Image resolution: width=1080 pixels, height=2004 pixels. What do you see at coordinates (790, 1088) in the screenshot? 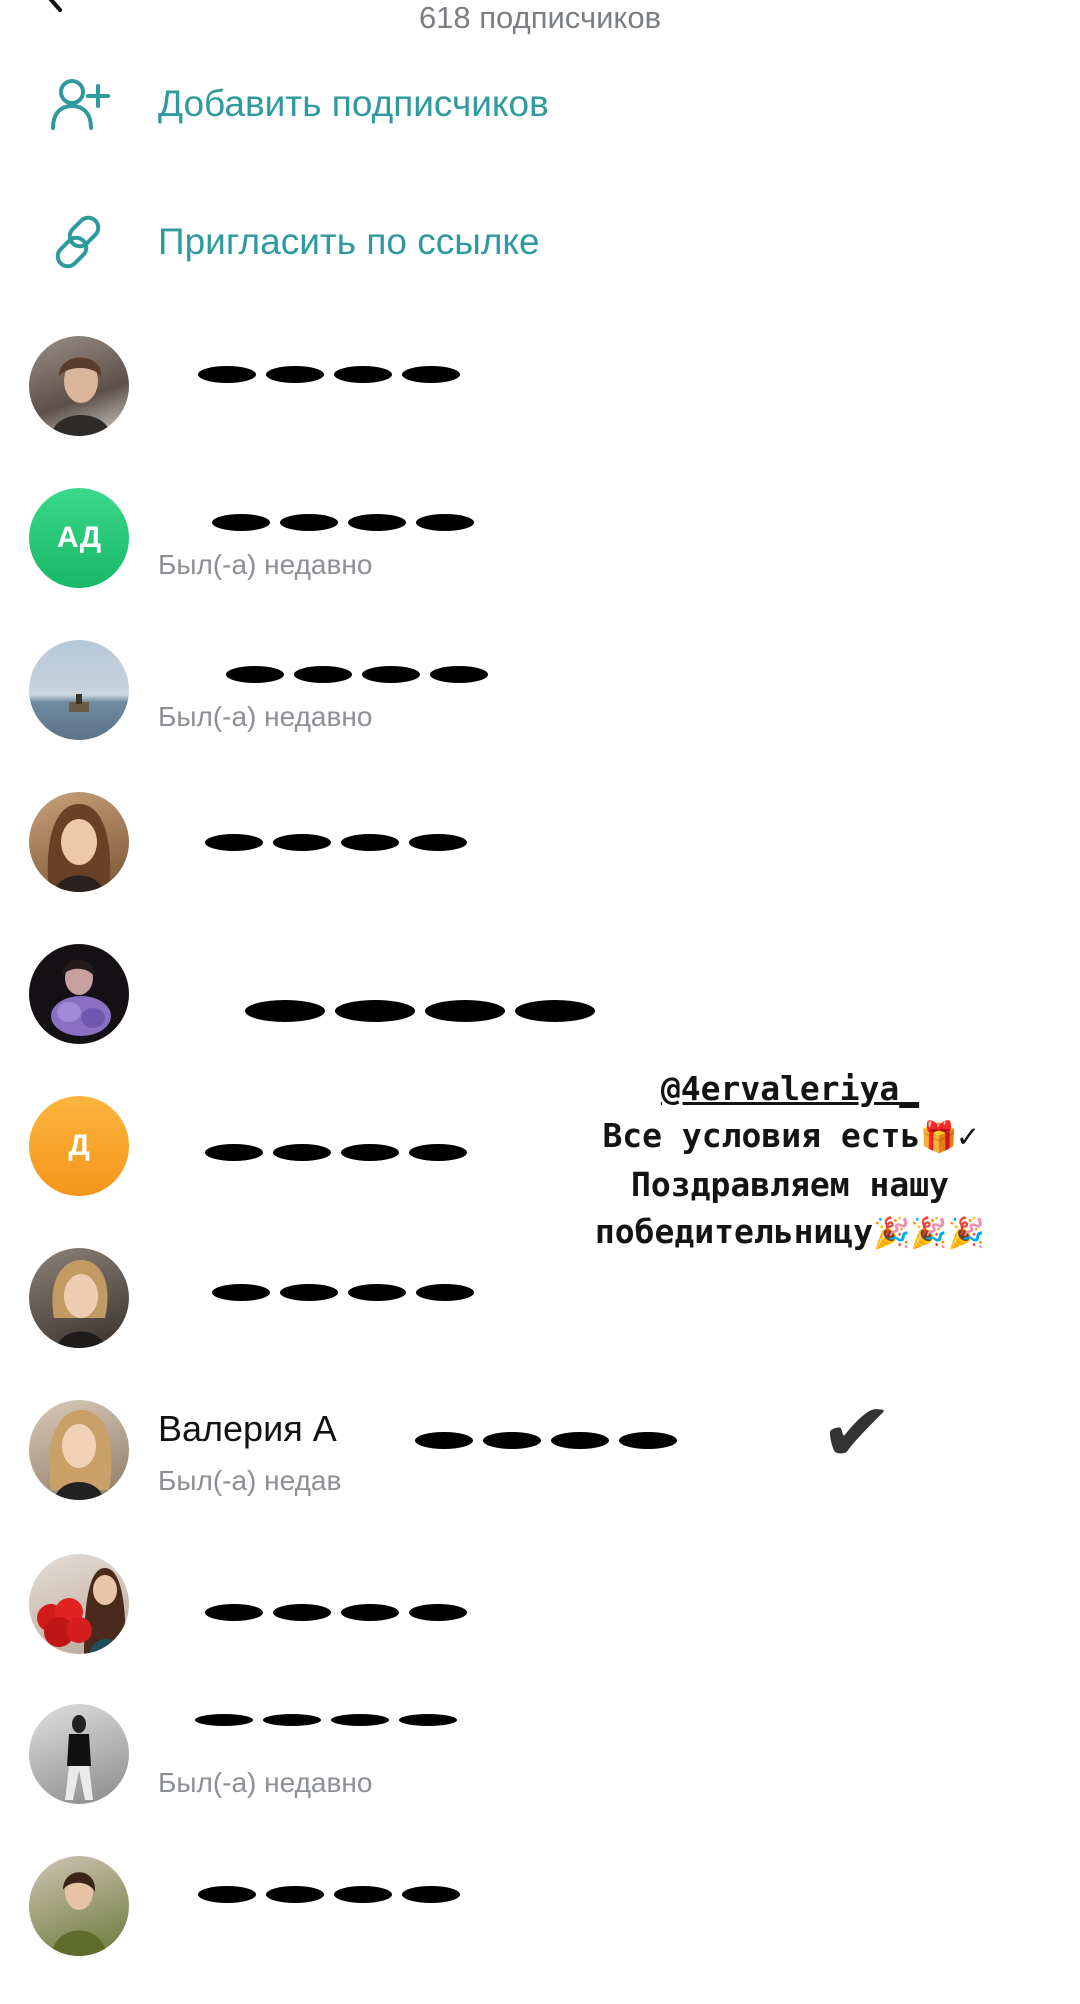
I see `winner-handle: @4ervaleriya_` at bounding box center [790, 1088].